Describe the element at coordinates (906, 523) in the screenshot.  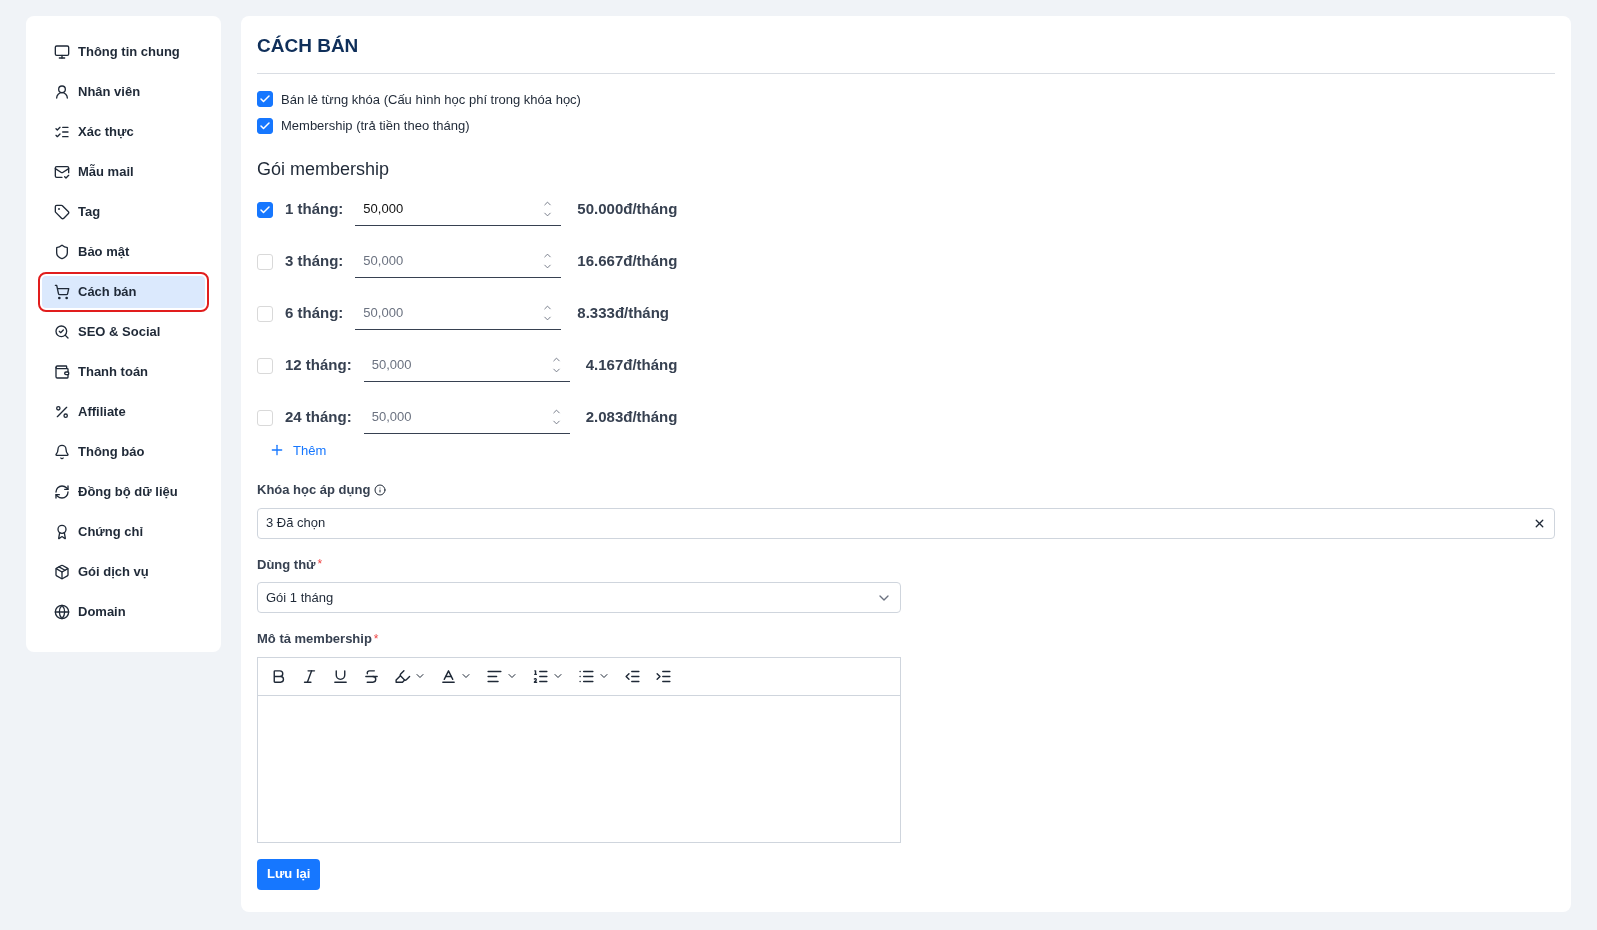
I see `course-select: 3 Đã chọn` at that location.